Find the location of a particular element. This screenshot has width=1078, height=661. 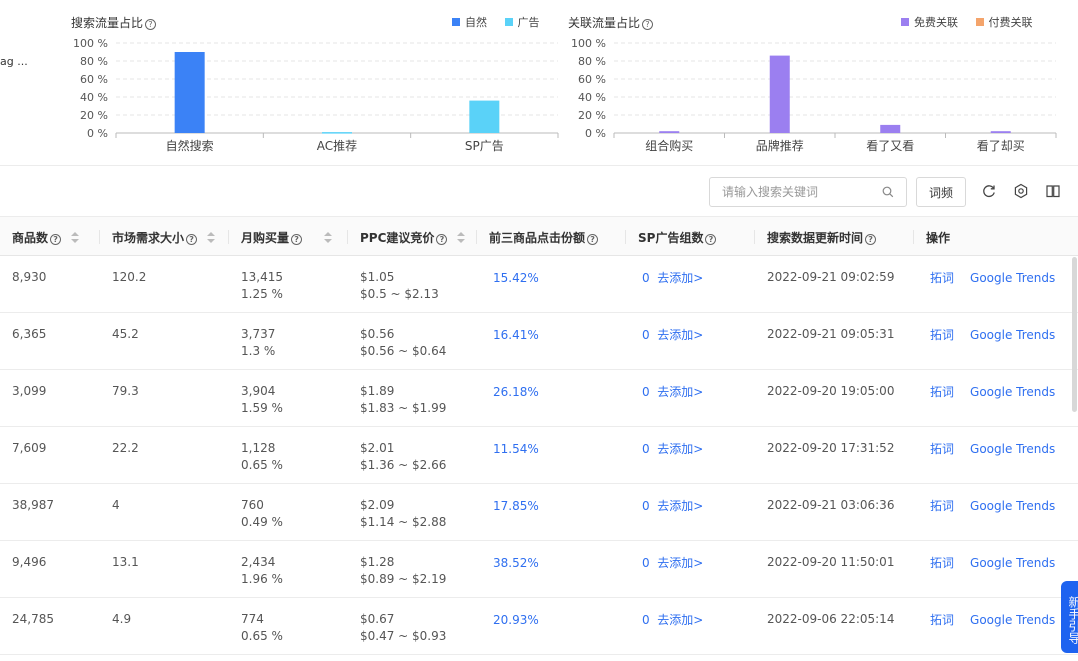

cell-ppc-bid: $0.67 $0.47 ~ $0.93 is located at coordinates (403, 628).